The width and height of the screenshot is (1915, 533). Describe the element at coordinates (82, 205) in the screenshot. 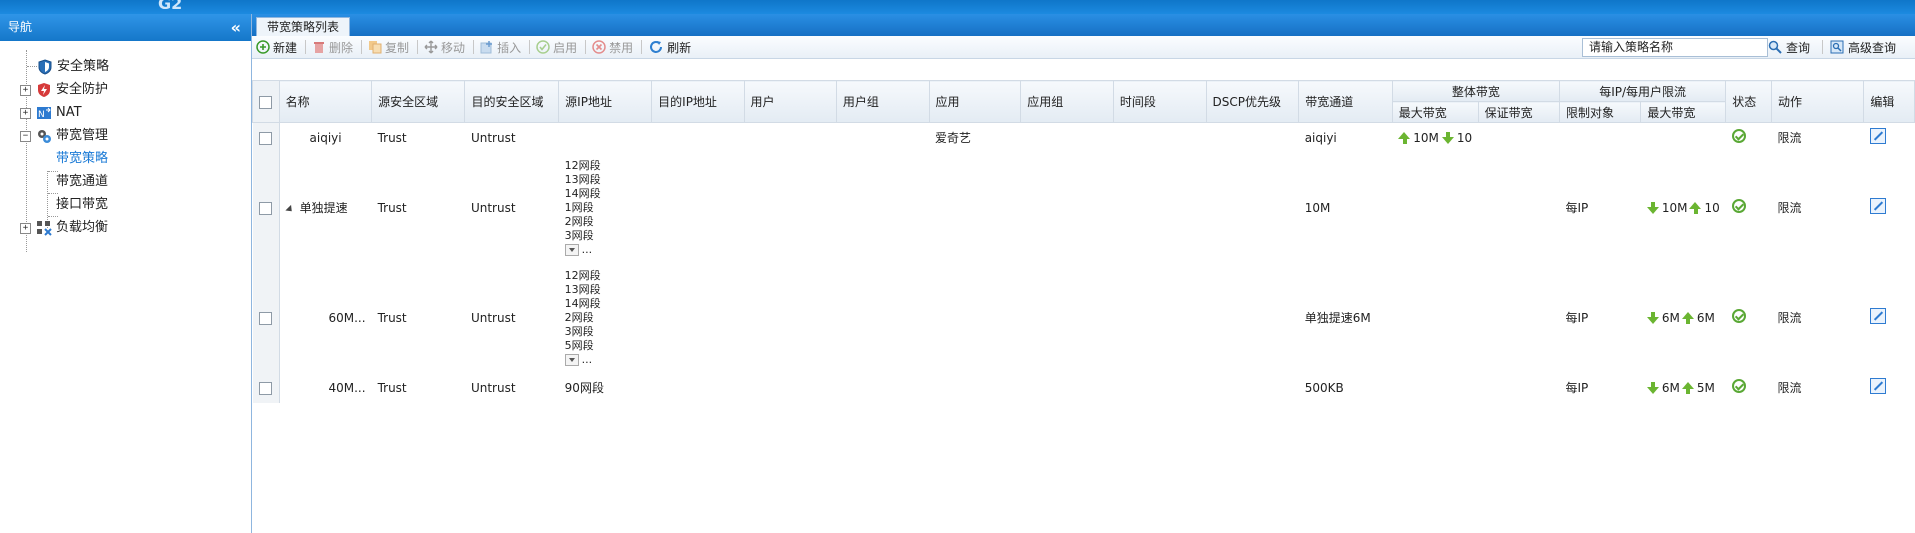

I see `sidebar-item-interface-bandwidth: 接口带宽` at that location.